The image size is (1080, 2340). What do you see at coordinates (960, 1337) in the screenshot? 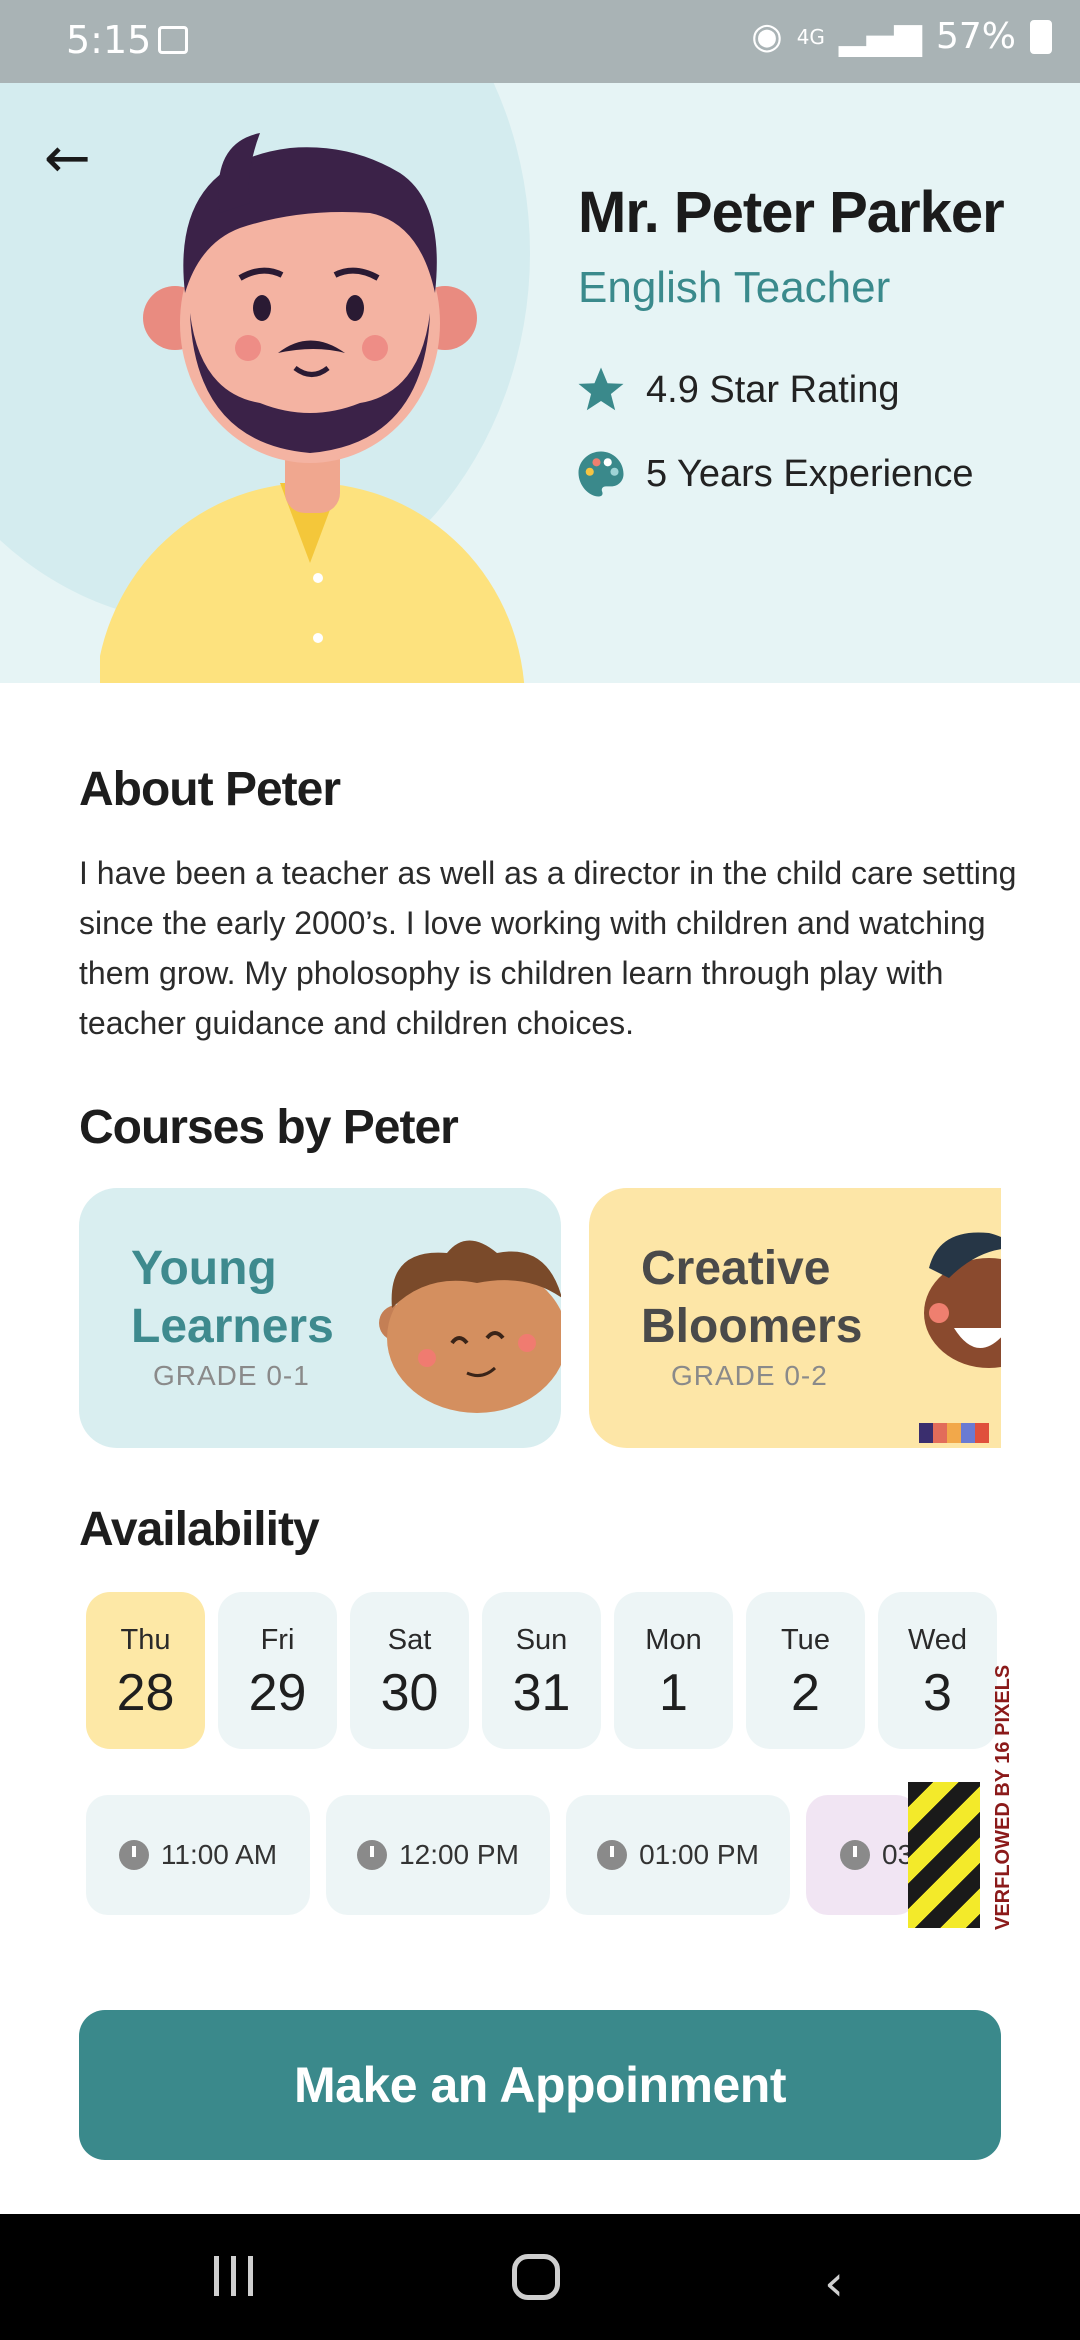
I see `kid-laughing-icon` at bounding box center [960, 1337].